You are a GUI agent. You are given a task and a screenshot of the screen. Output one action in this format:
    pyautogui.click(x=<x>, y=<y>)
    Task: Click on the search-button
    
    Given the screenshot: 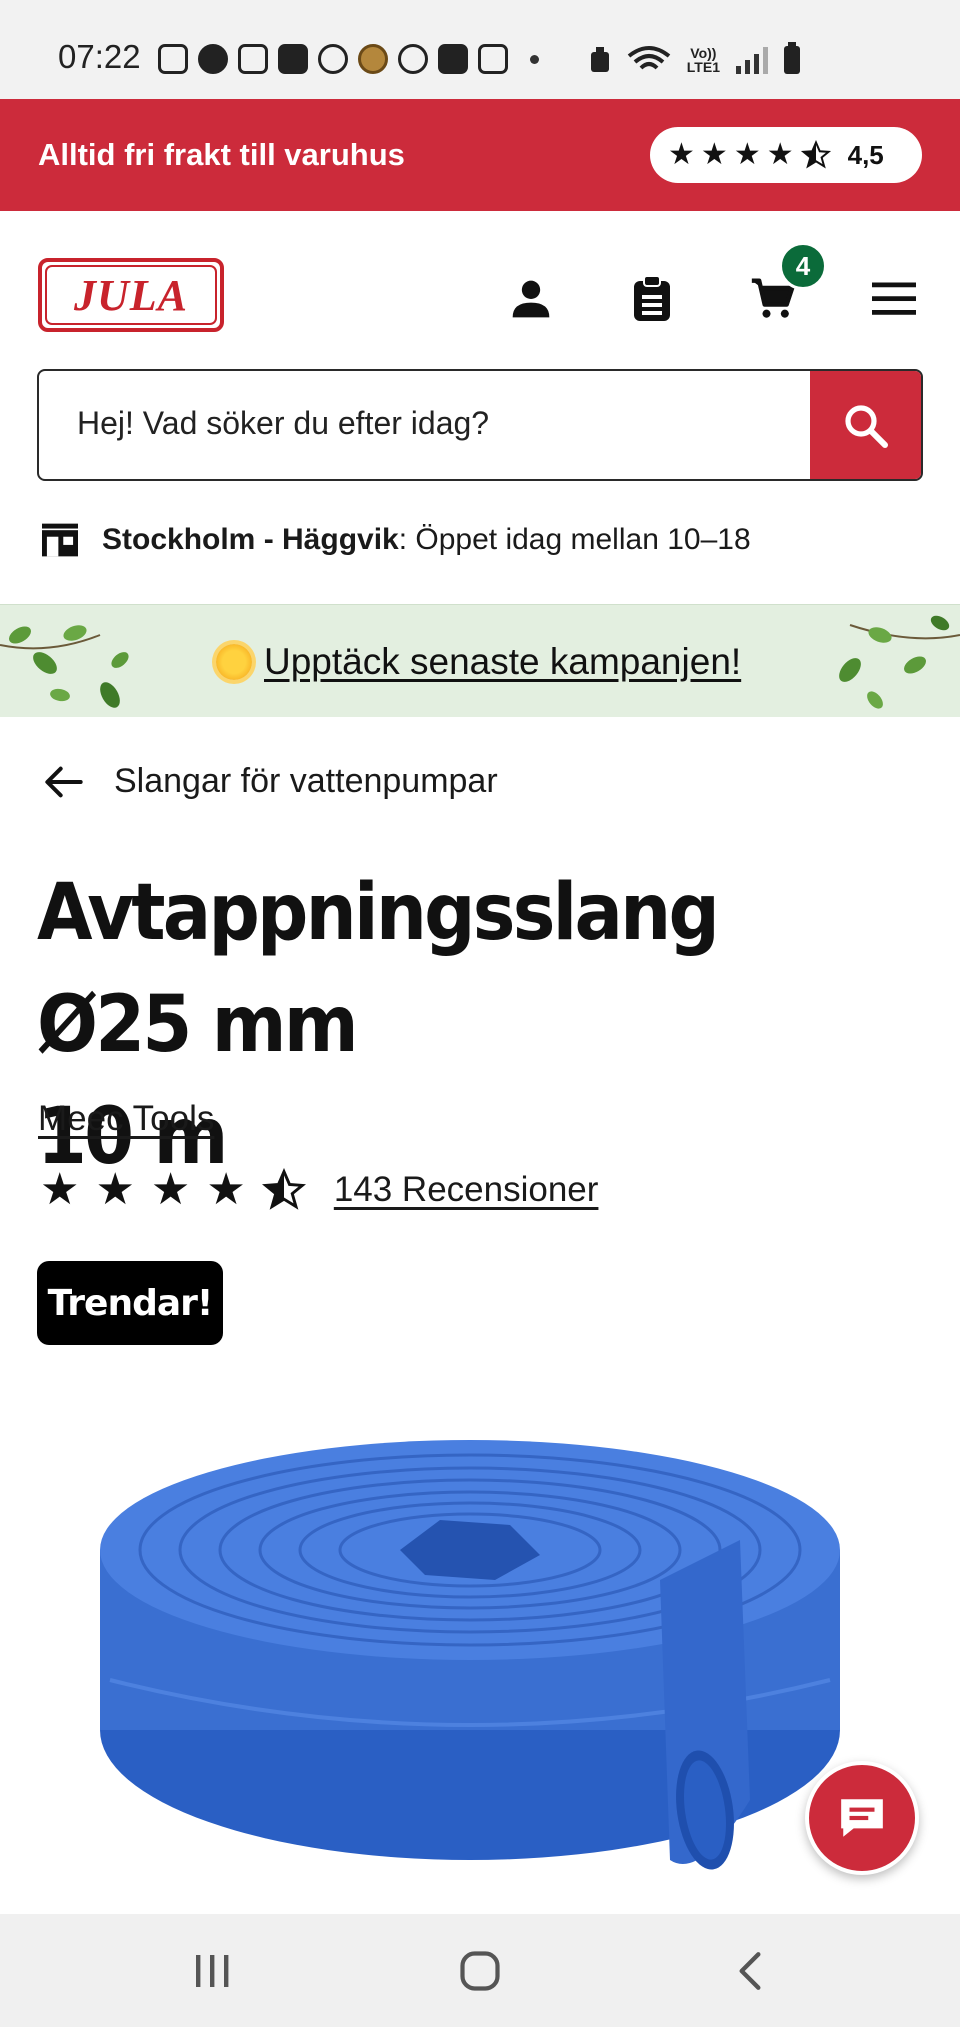 What is the action you would take?
    pyautogui.click(x=865, y=425)
    